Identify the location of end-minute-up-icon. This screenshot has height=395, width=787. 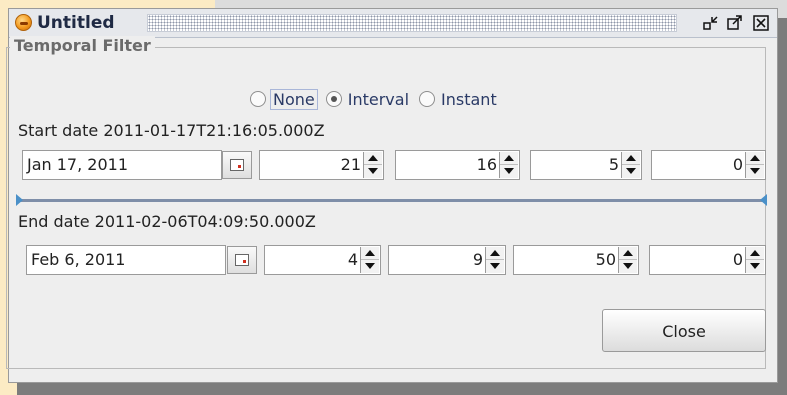
(495, 253).